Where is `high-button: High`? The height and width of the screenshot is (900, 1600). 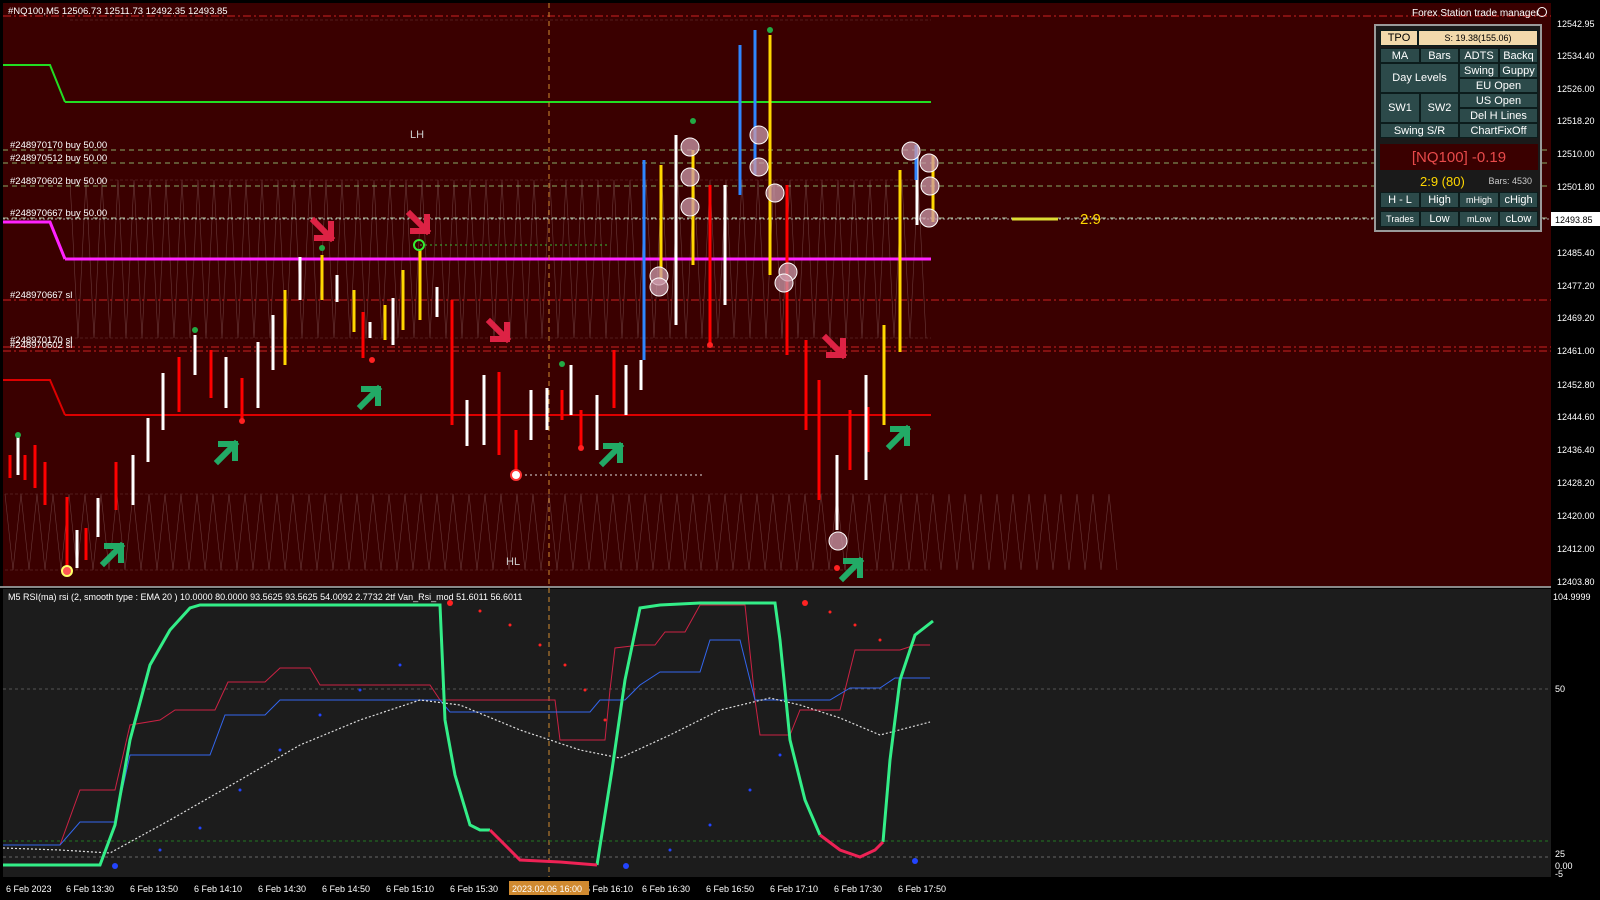 high-button: High is located at coordinates (1439, 200).